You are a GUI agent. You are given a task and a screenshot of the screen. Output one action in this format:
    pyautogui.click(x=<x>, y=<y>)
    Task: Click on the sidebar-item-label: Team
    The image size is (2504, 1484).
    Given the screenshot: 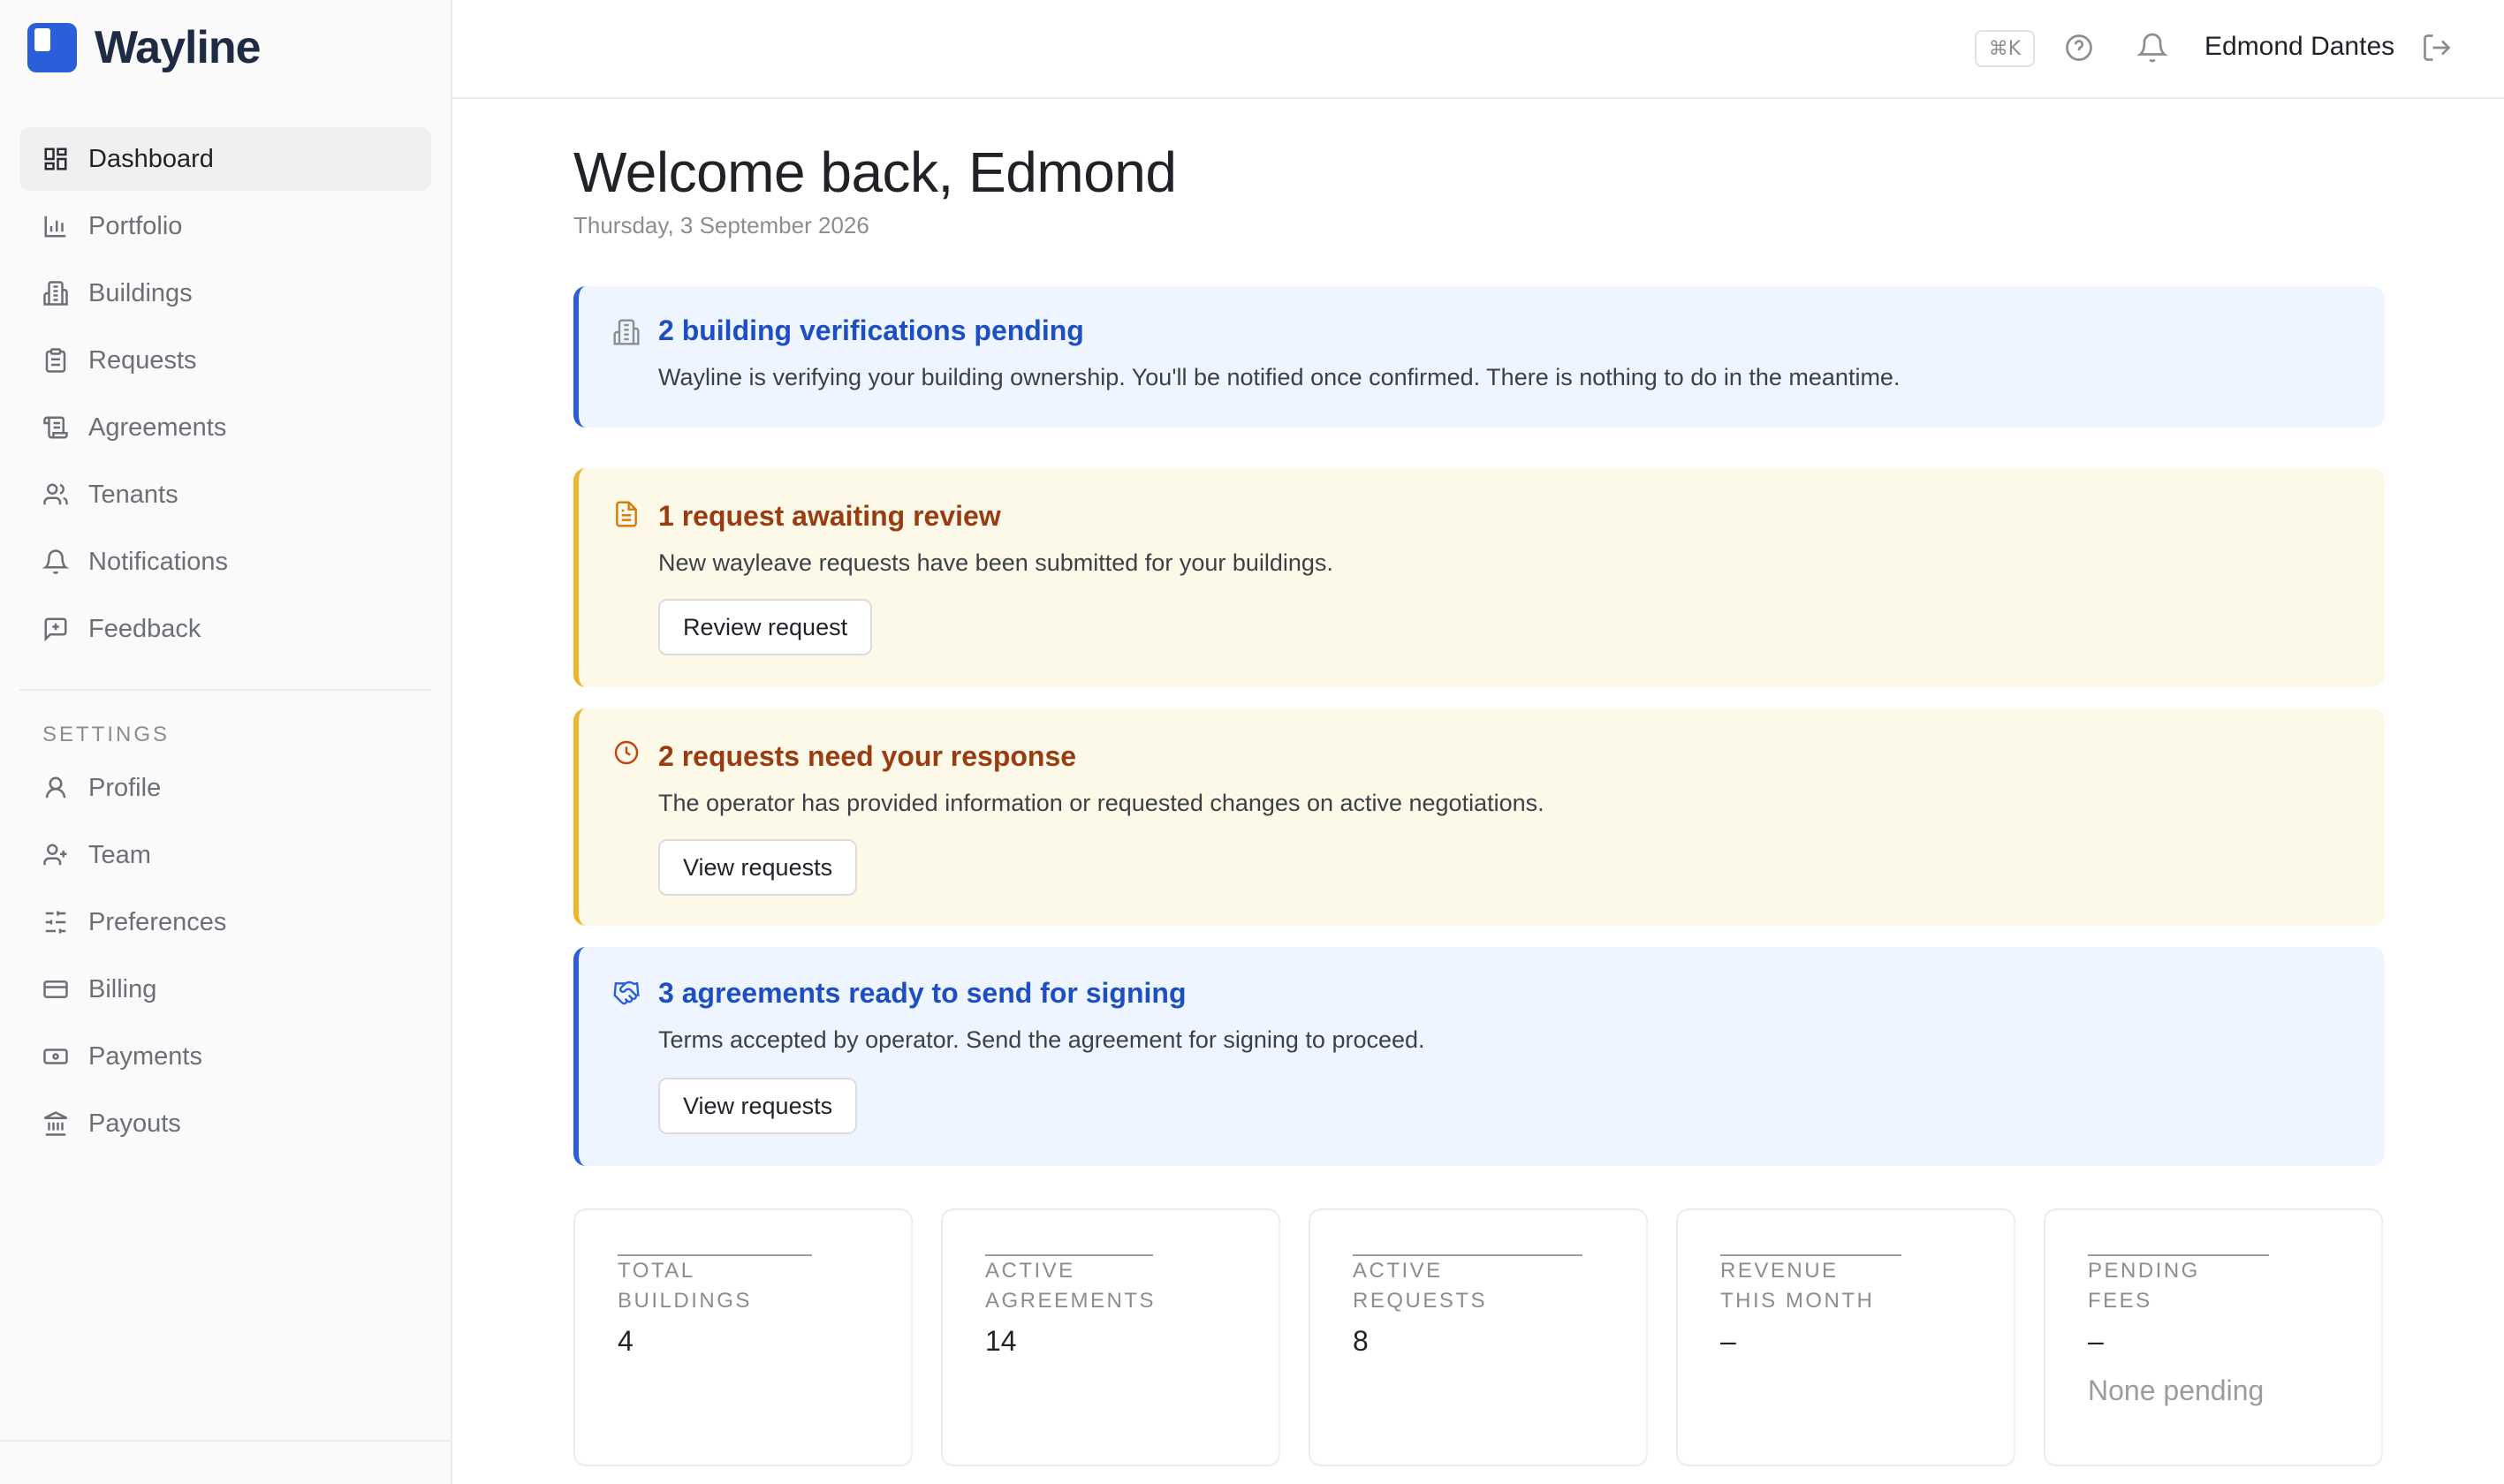 What is the action you would take?
    pyautogui.click(x=119, y=854)
    